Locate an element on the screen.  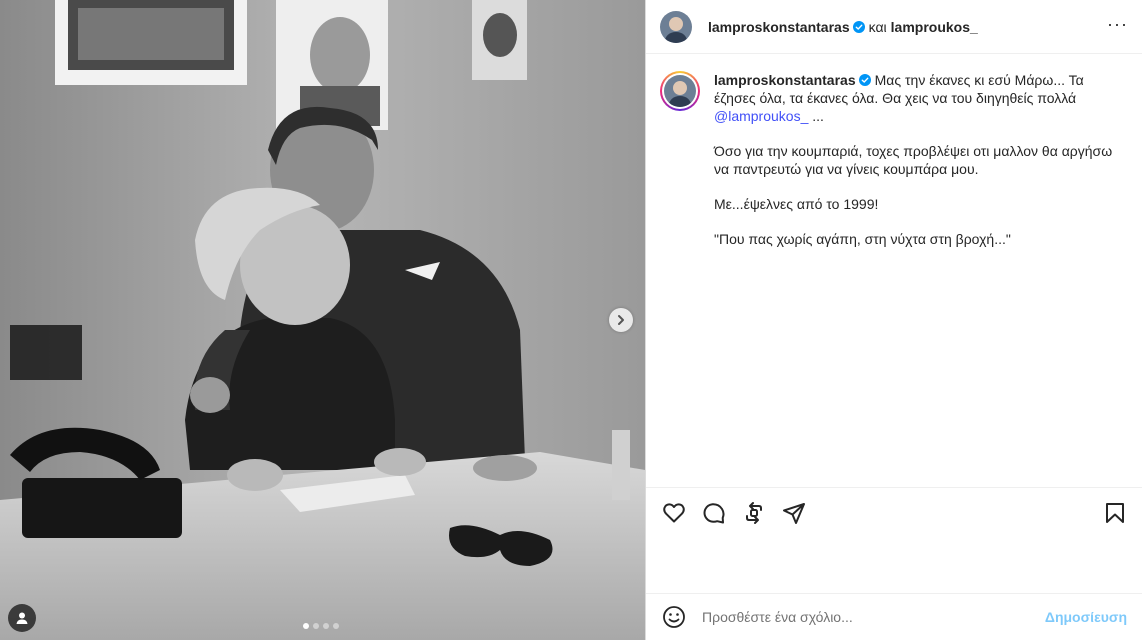
more-options-button: ··· is located at coordinates (1117, 27).